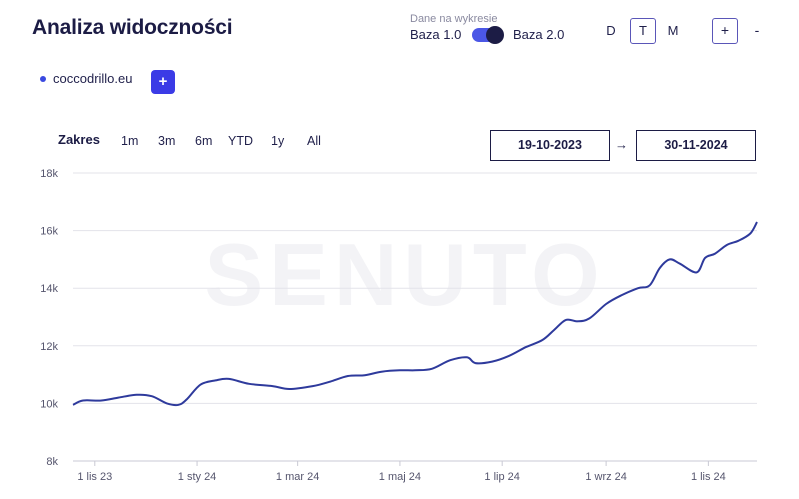 The height and width of the screenshot is (499, 799). I want to click on y-axis: 8k 10k 12k 14k 16k 18k, so click(49, 318).